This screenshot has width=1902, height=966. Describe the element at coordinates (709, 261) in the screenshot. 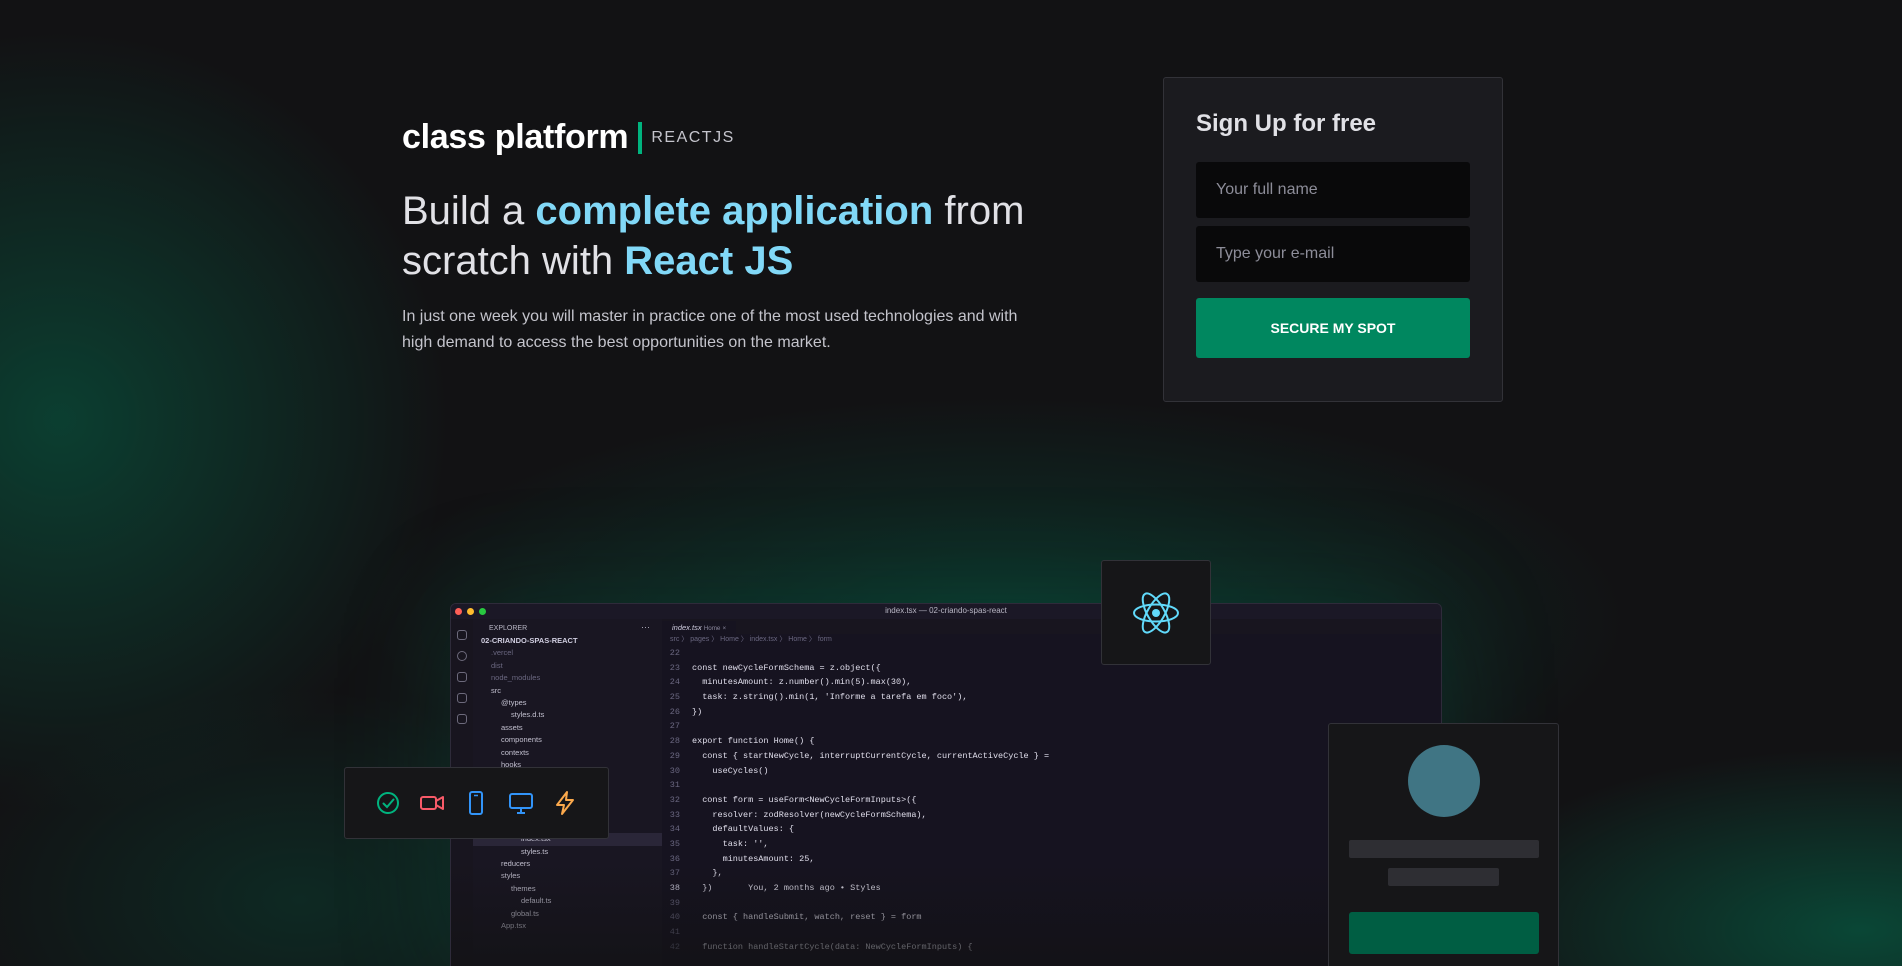

I see `headline-highlight-2: React JS` at that location.